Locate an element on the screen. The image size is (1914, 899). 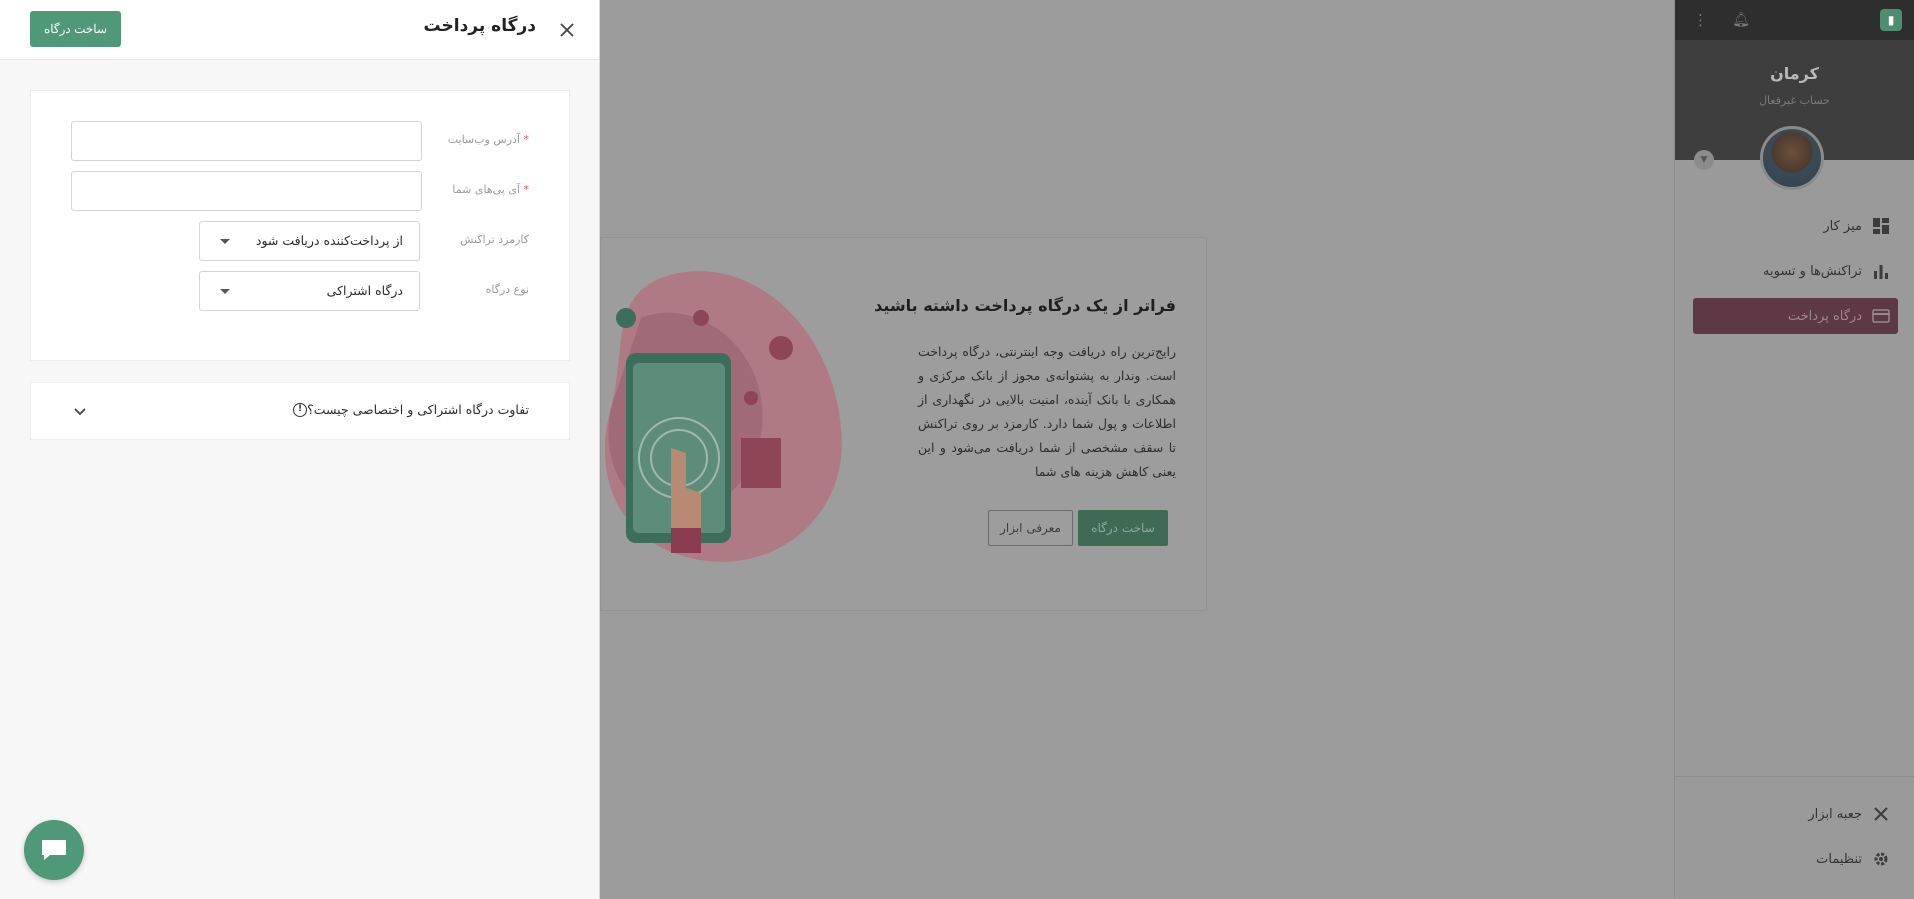
sidebar-item-label: جعبه ابزار is located at coordinates (1835, 814).